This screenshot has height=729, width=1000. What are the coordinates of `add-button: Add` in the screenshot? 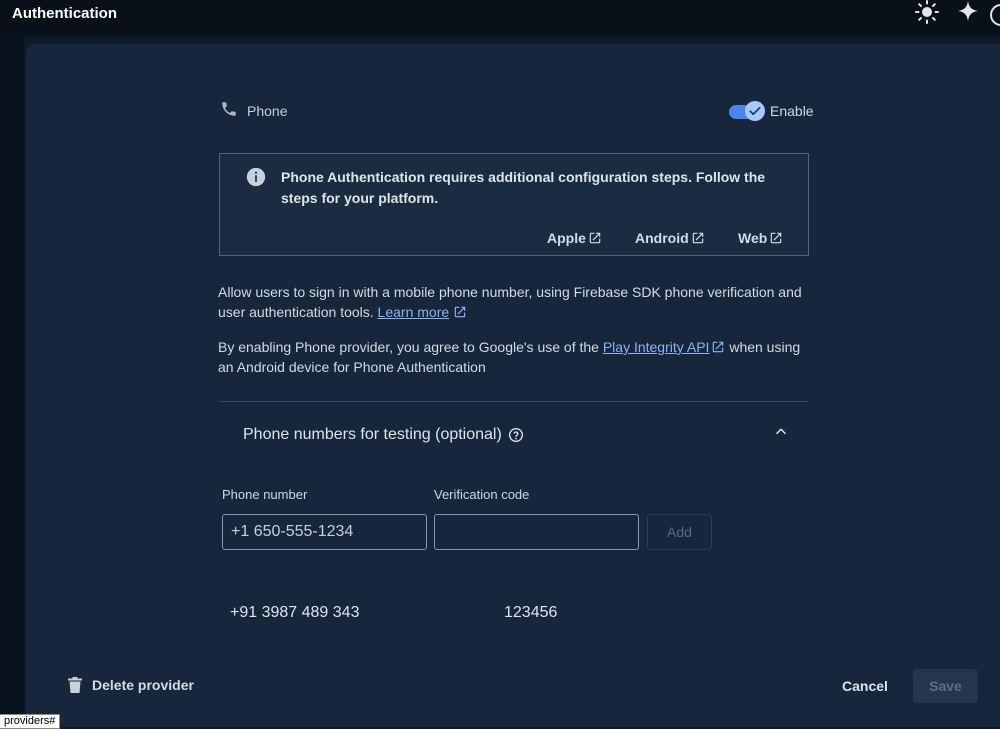 It's located at (679, 532).